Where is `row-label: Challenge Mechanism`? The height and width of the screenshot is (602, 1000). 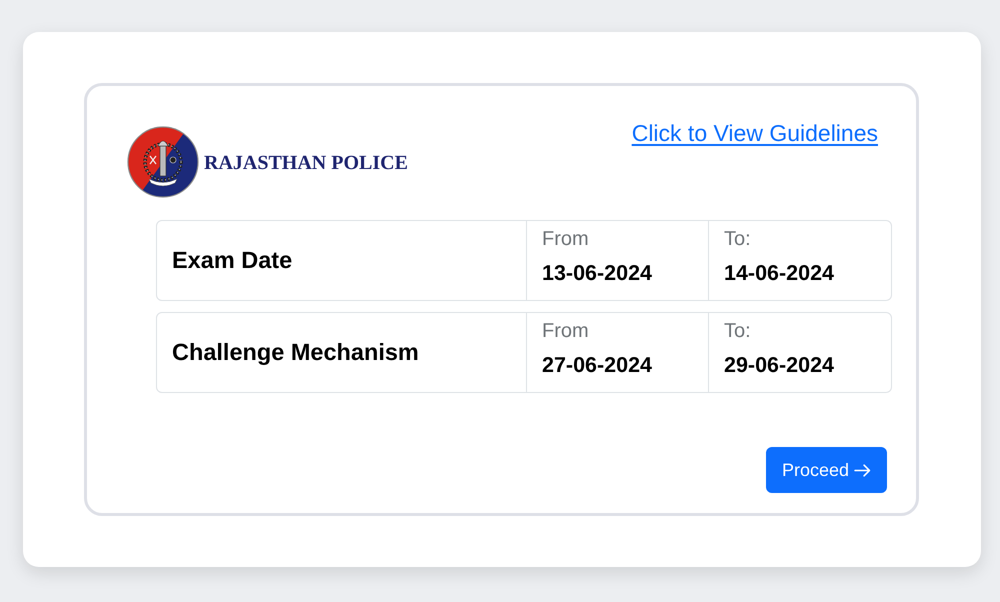 row-label: Challenge Mechanism is located at coordinates (295, 352).